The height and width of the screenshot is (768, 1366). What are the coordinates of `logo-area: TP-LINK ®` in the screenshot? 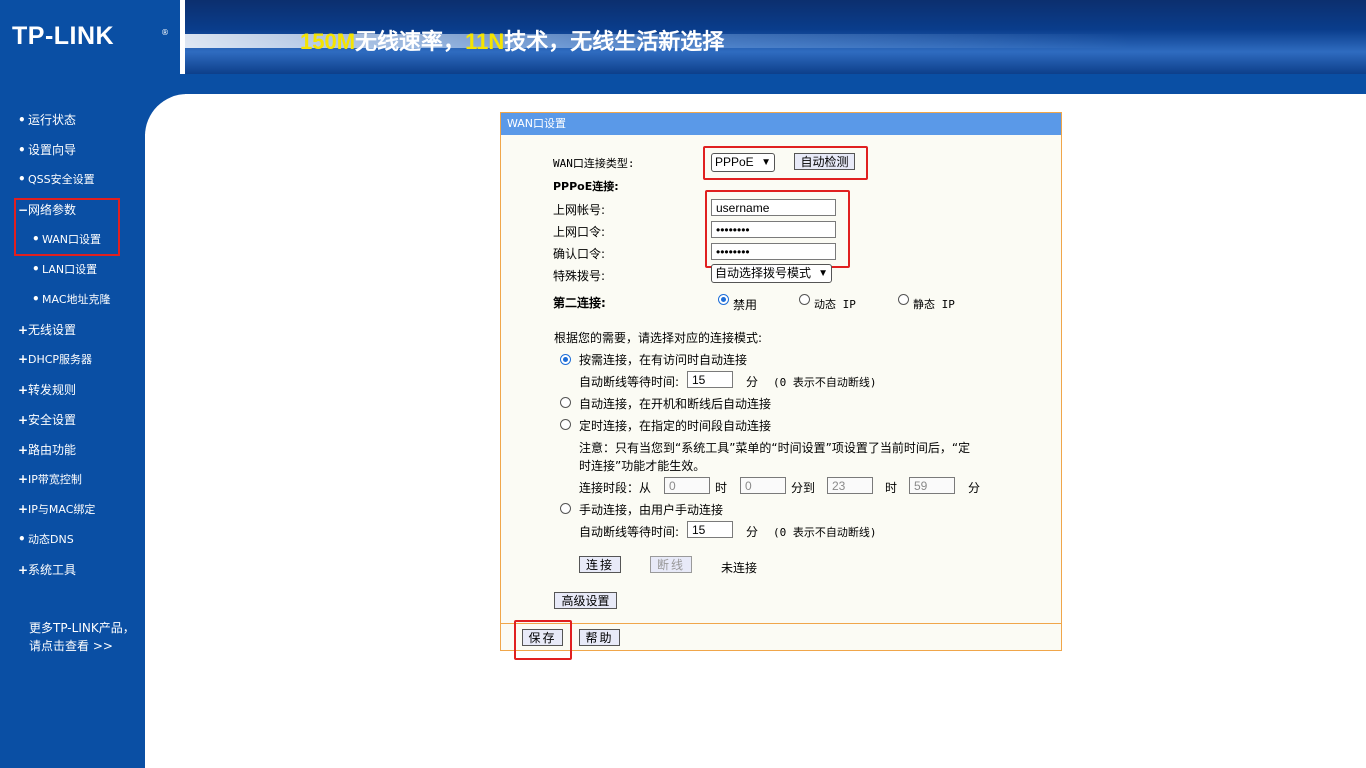 It's located at (90, 37).